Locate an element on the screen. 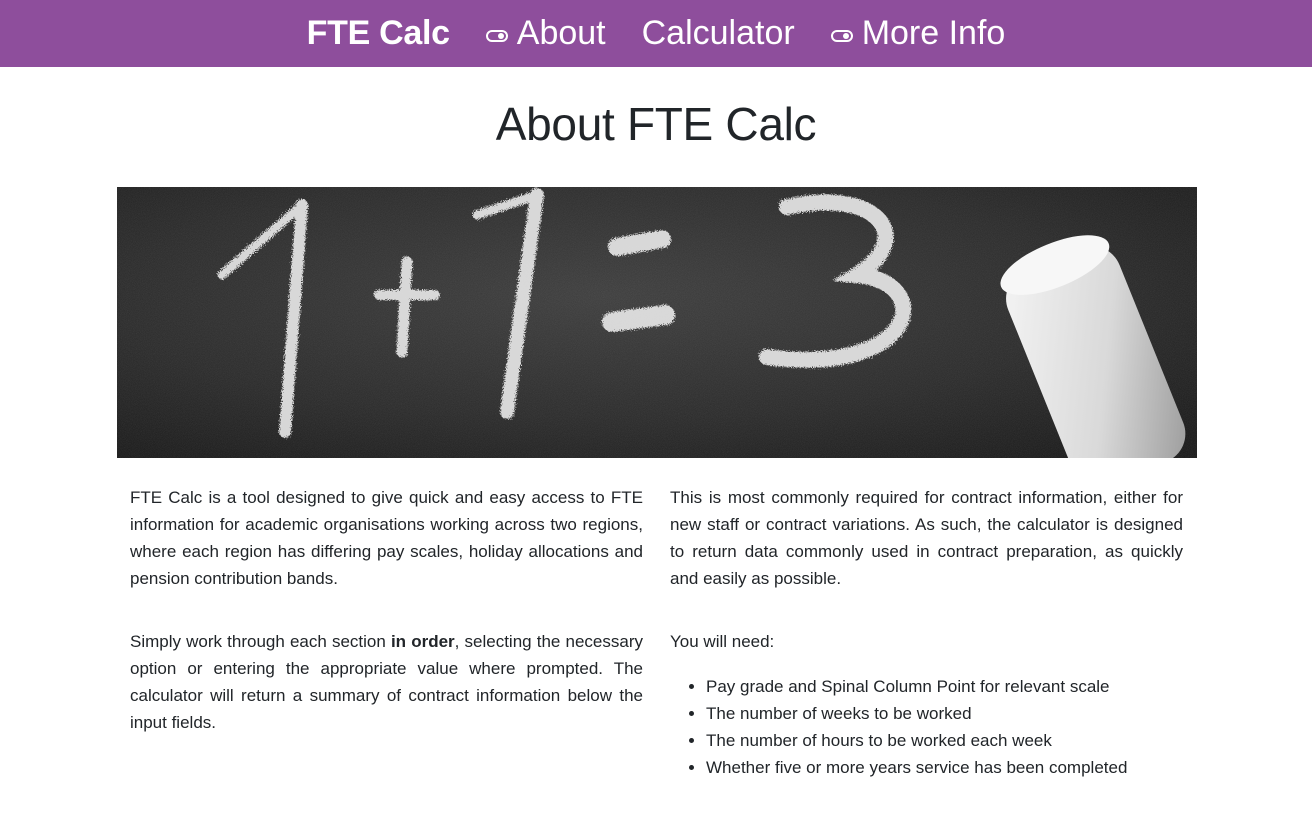 The height and width of the screenshot is (820, 1312). nav-calculator: Calculator is located at coordinates (718, 33).